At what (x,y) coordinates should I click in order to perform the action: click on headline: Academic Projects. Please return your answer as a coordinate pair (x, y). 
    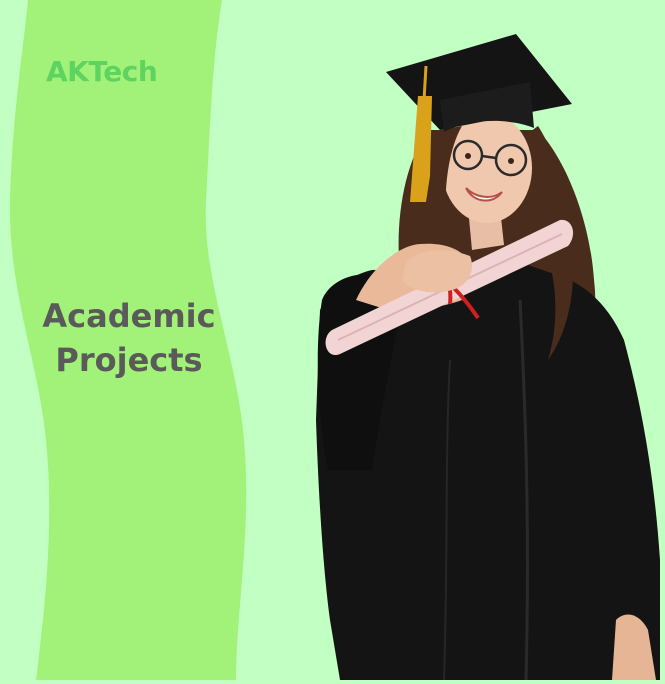
    Looking at the image, I should click on (129, 338).